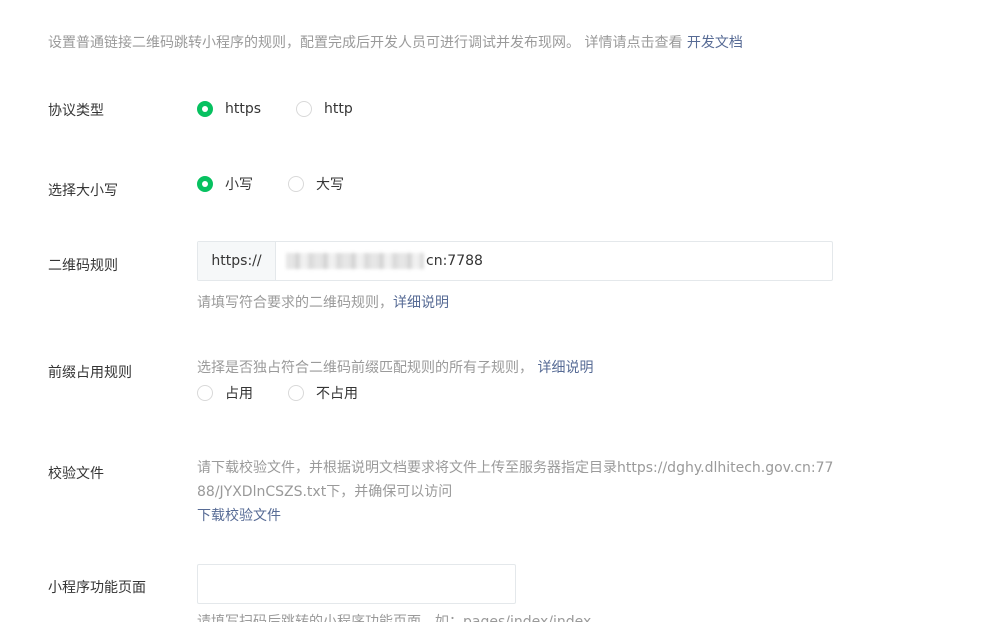 The height and width of the screenshot is (622, 983). What do you see at coordinates (337, 394) in the screenshot?
I see `radio-not-occupy-label: 不占用` at bounding box center [337, 394].